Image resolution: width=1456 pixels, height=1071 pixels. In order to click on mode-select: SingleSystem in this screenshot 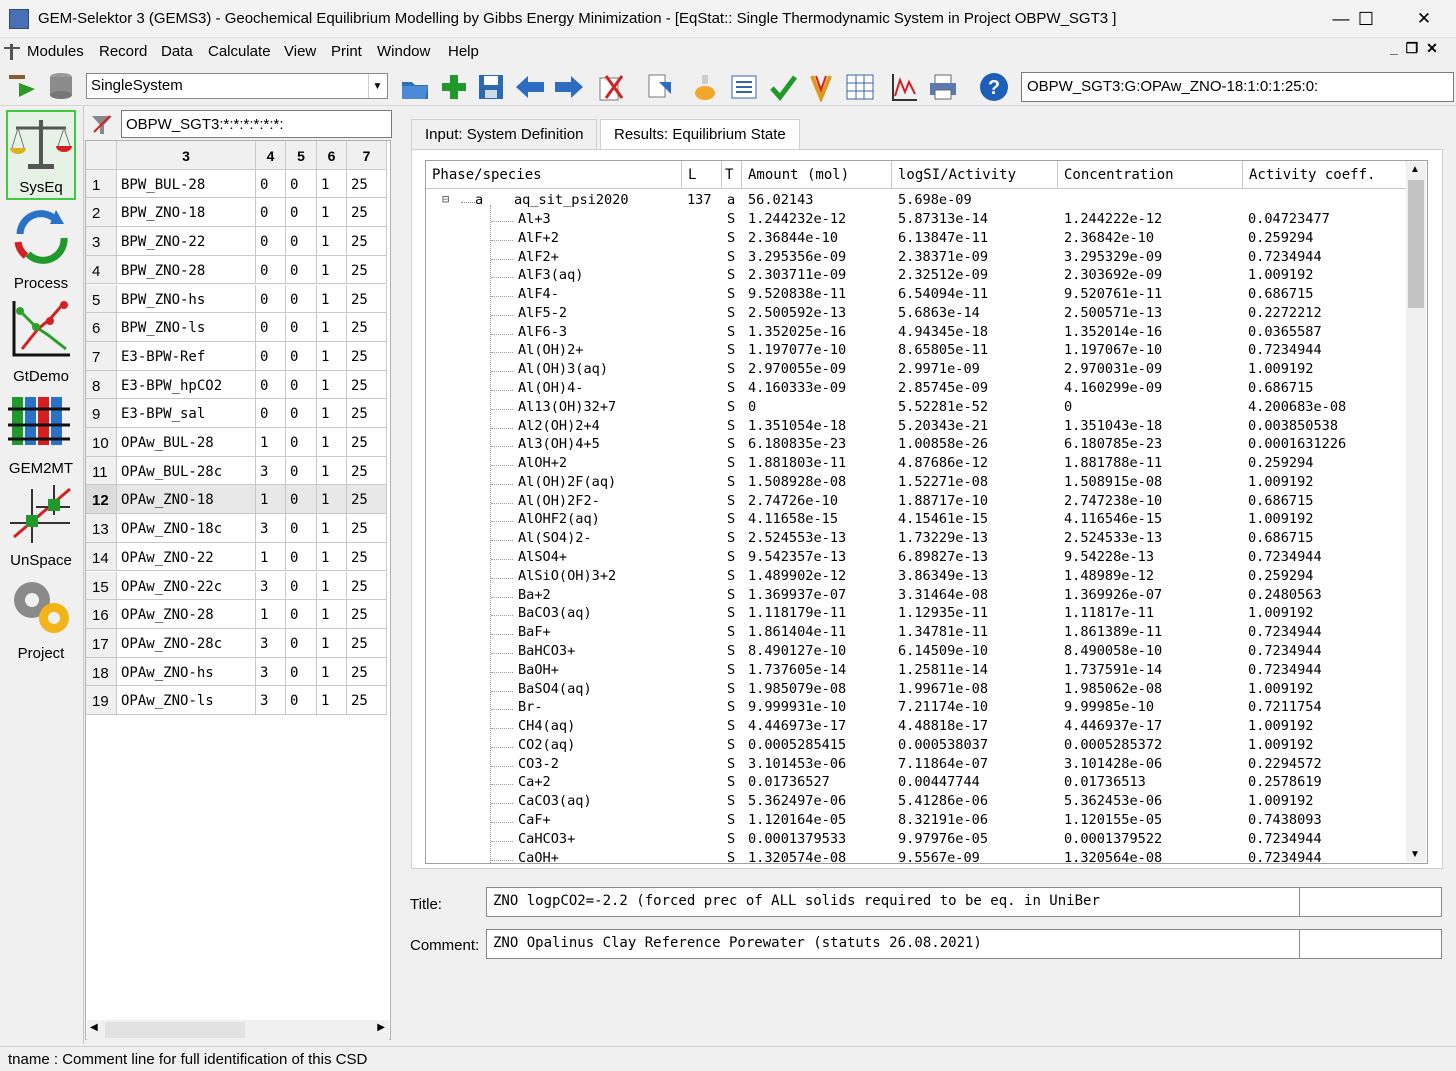, I will do `click(237, 86)`.